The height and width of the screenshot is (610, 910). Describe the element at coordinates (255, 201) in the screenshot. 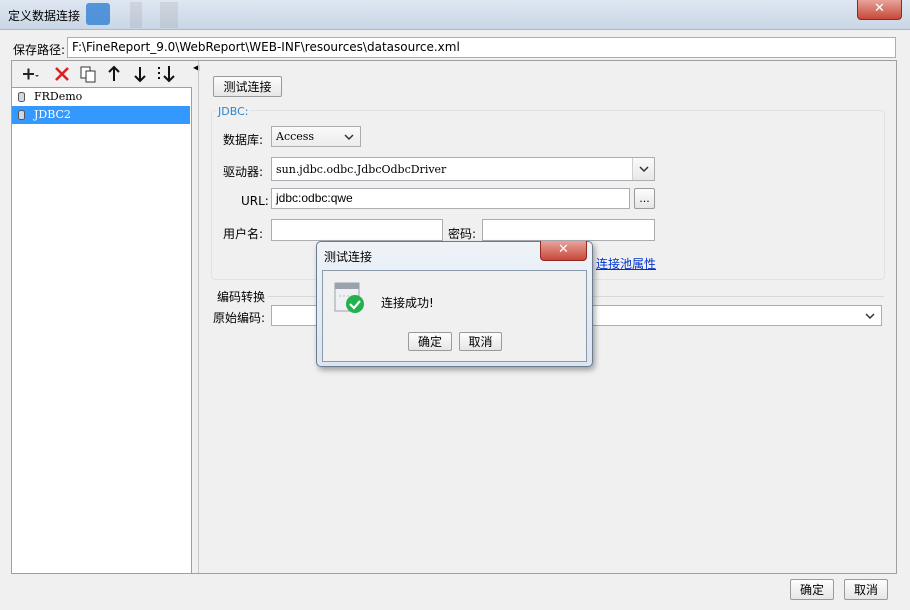

I see `url-label: URL:` at that location.